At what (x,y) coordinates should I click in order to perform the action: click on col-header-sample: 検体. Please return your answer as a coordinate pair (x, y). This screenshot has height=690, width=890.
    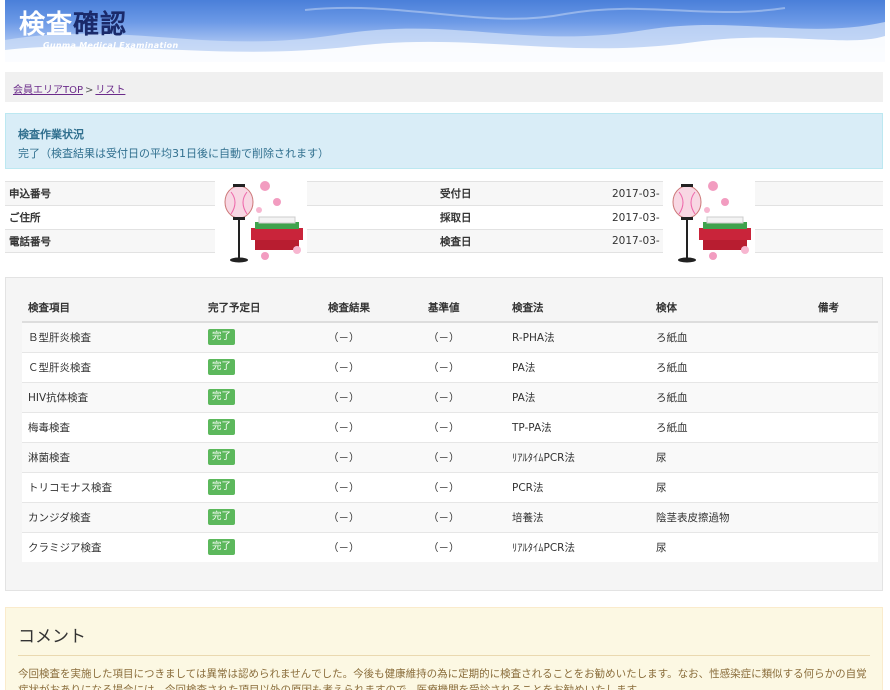
    Looking at the image, I should click on (731, 308).